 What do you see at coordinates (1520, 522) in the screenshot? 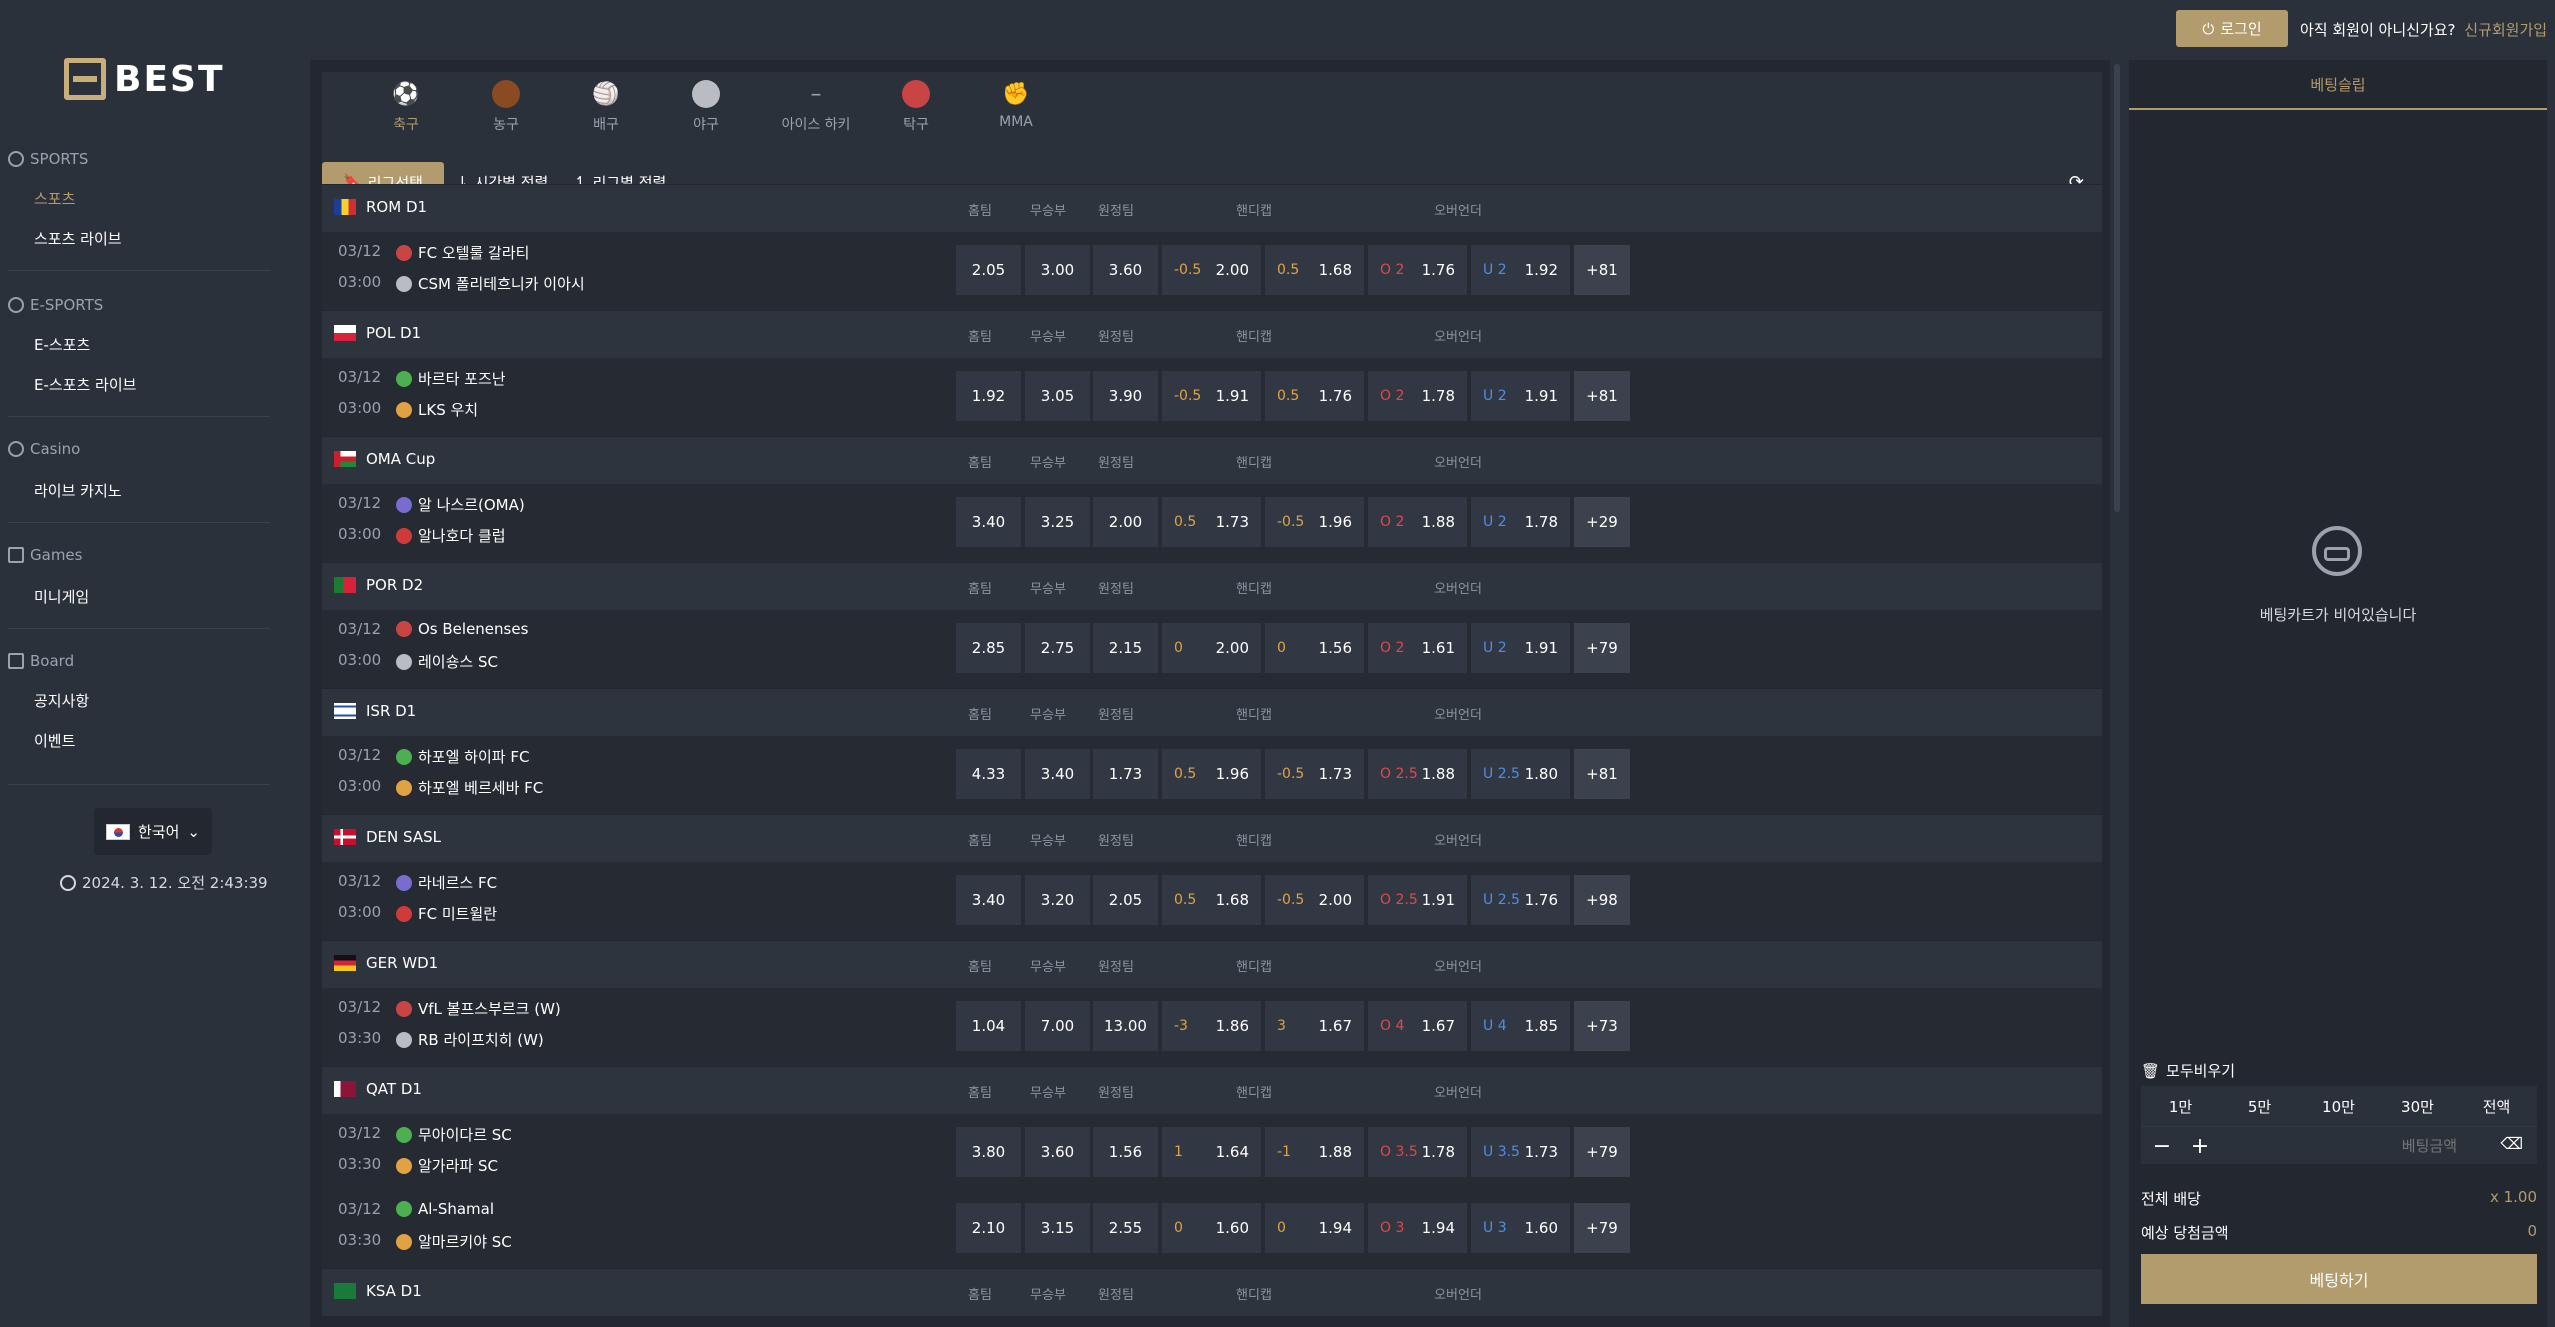
I see `under-cell: U 2 1.78` at bounding box center [1520, 522].